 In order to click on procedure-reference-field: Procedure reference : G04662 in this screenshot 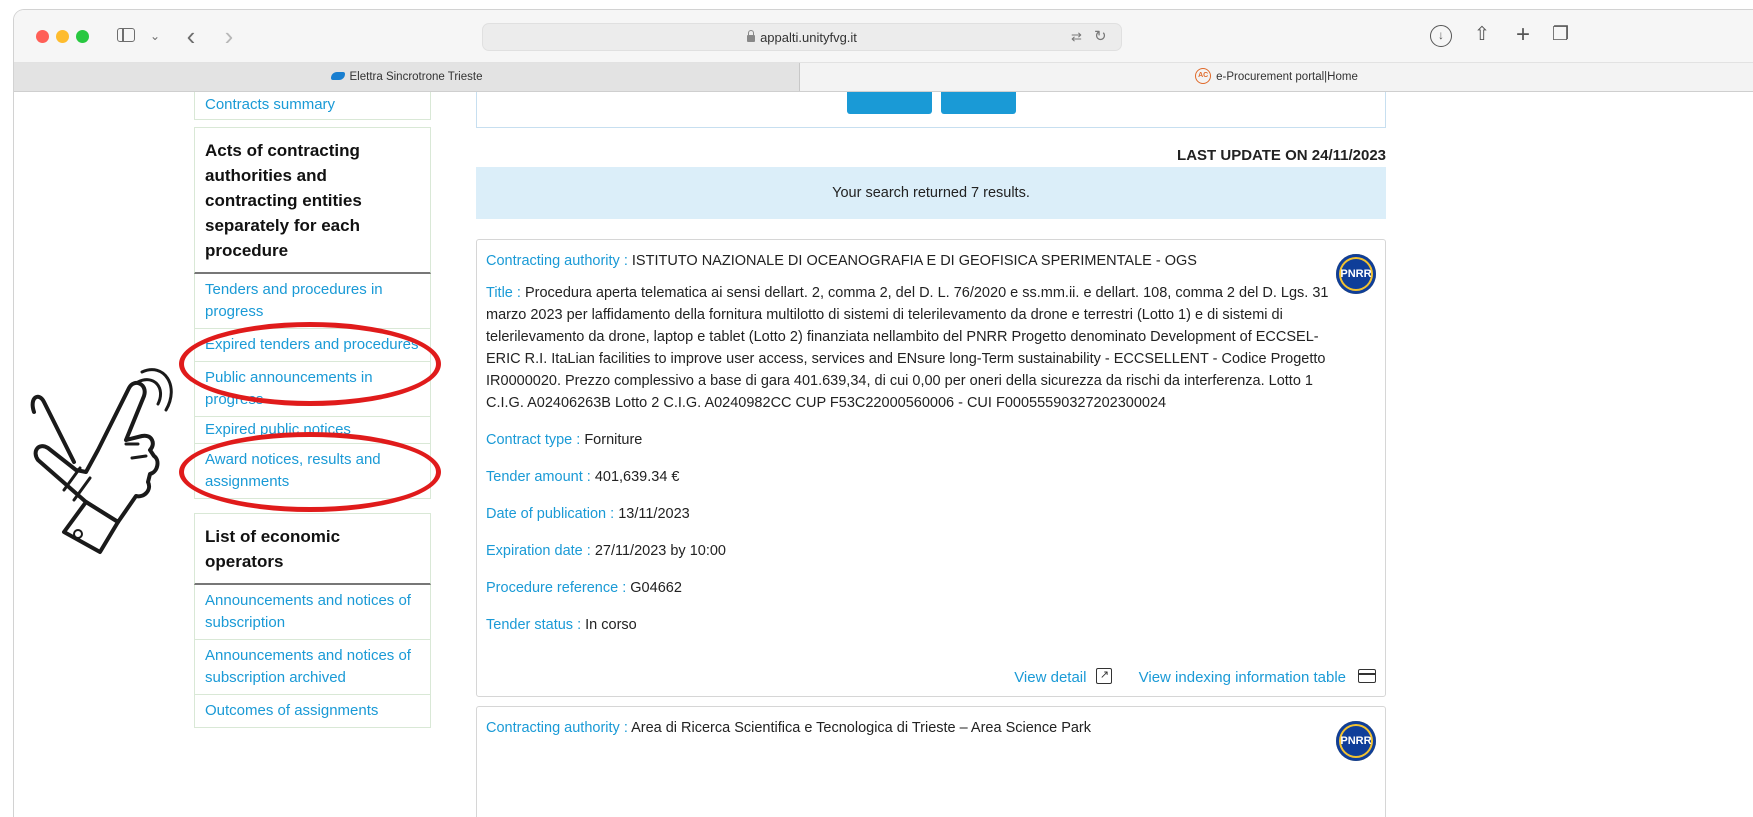, I will do `click(911, 588)`.